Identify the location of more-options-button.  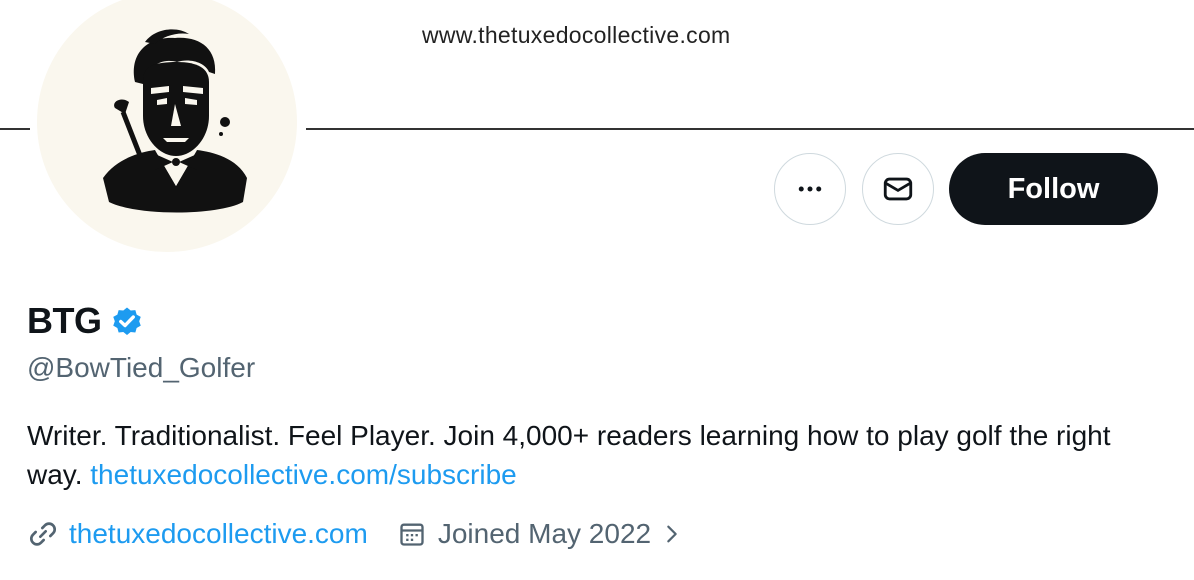
(810, 189).